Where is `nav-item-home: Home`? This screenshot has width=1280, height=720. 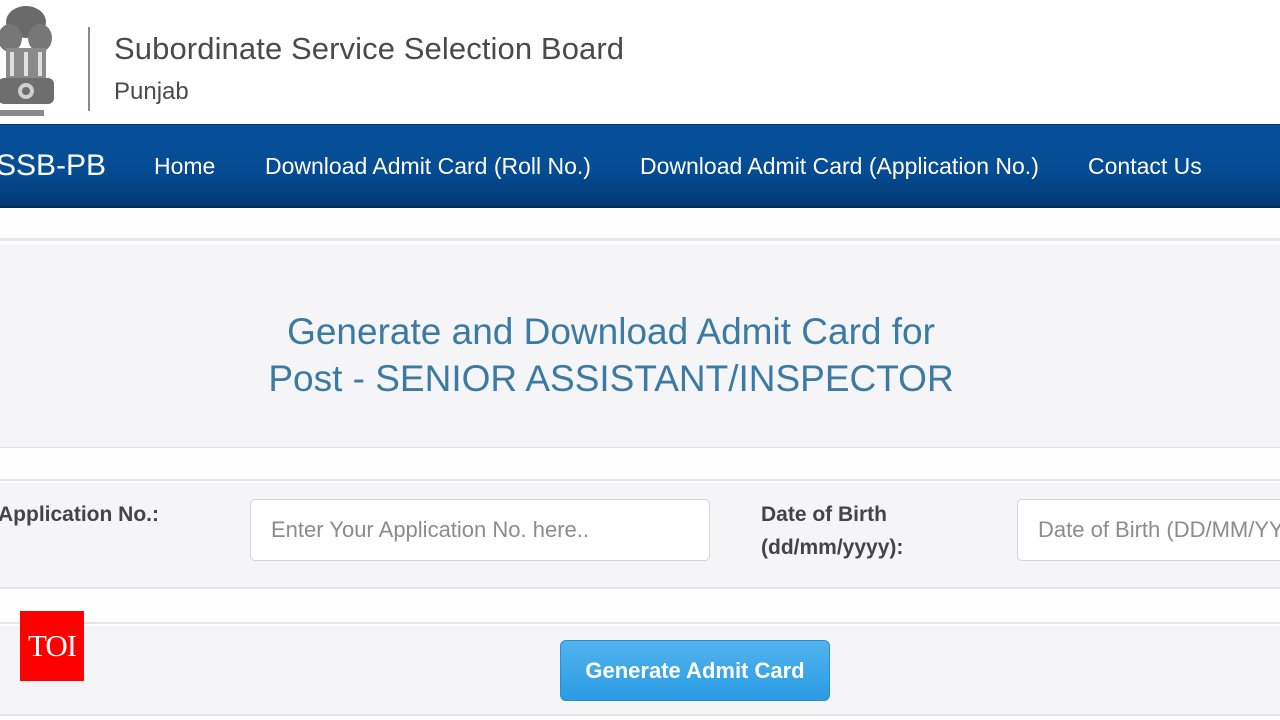 nav-item-home: Home is located at coordinates (184, 166).